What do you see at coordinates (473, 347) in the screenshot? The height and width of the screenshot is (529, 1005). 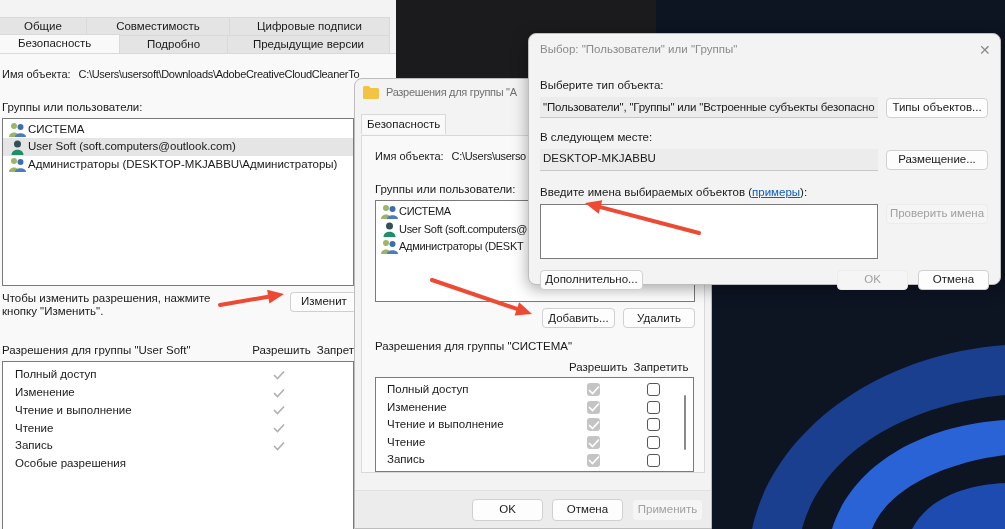 I see `permissions-title: Разрешения для группы "СИСТЕМА"` at bounding box center [473, 347].